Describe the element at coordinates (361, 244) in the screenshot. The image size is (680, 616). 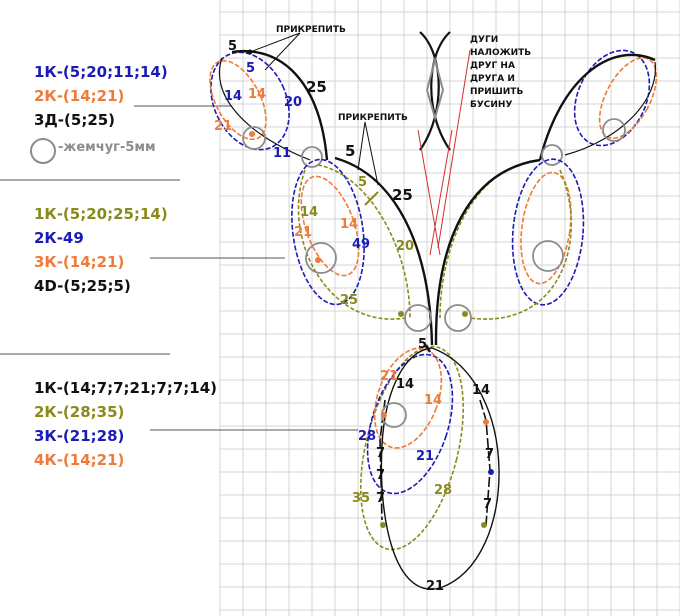
I see `label-mid-49: 49` at that location.